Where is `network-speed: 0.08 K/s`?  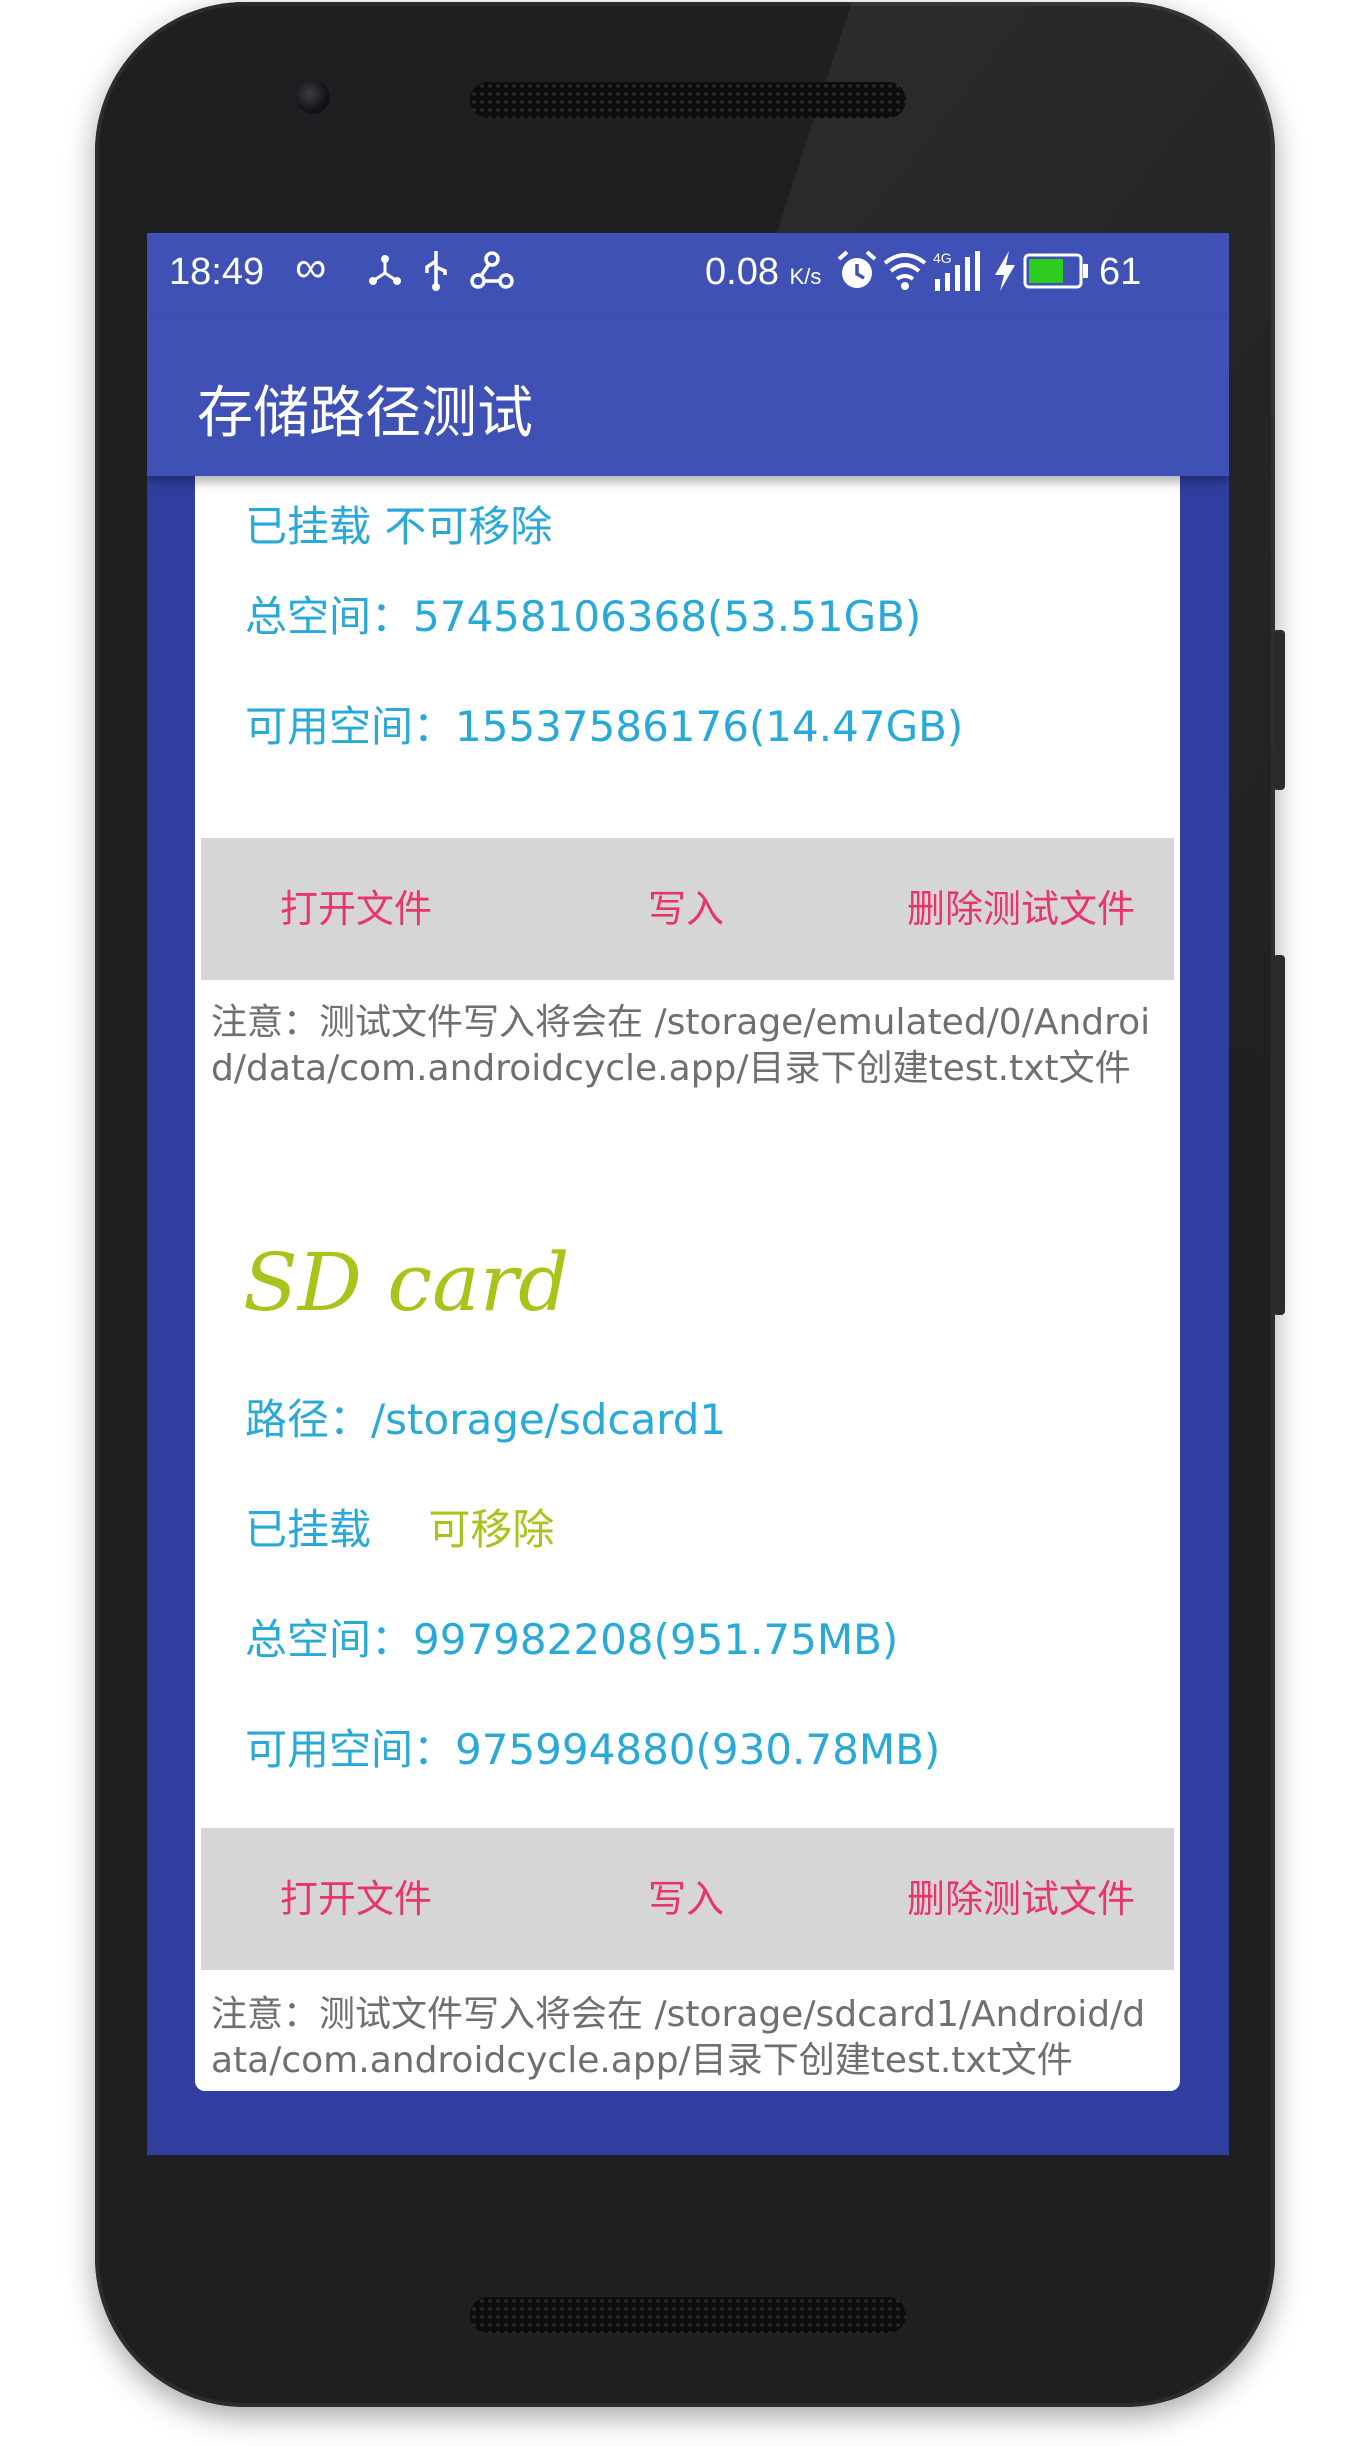
network-speed: 0.08 K/s is located at coordinates (763, 272).